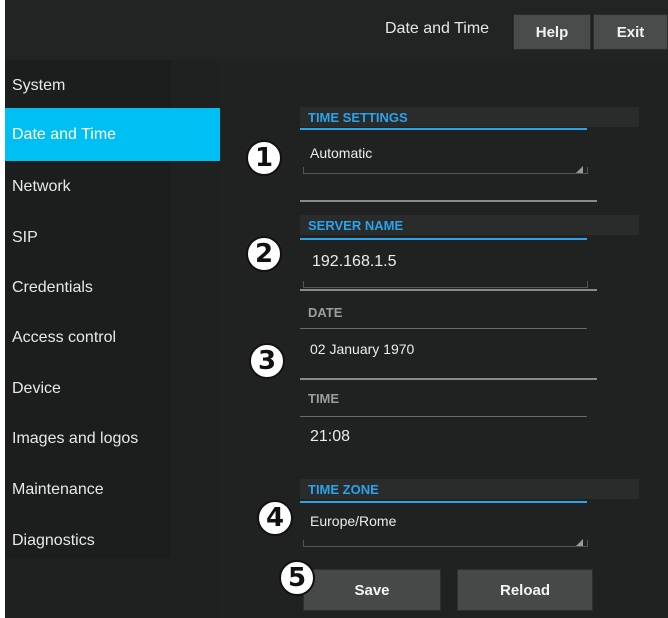 Image resolution: width=668 pixels, height=618 pixels. Describe the element at coordinates (116, 134) in the screenshot. I see `sidebar-item-date-and-time: Date and Time` at that location.